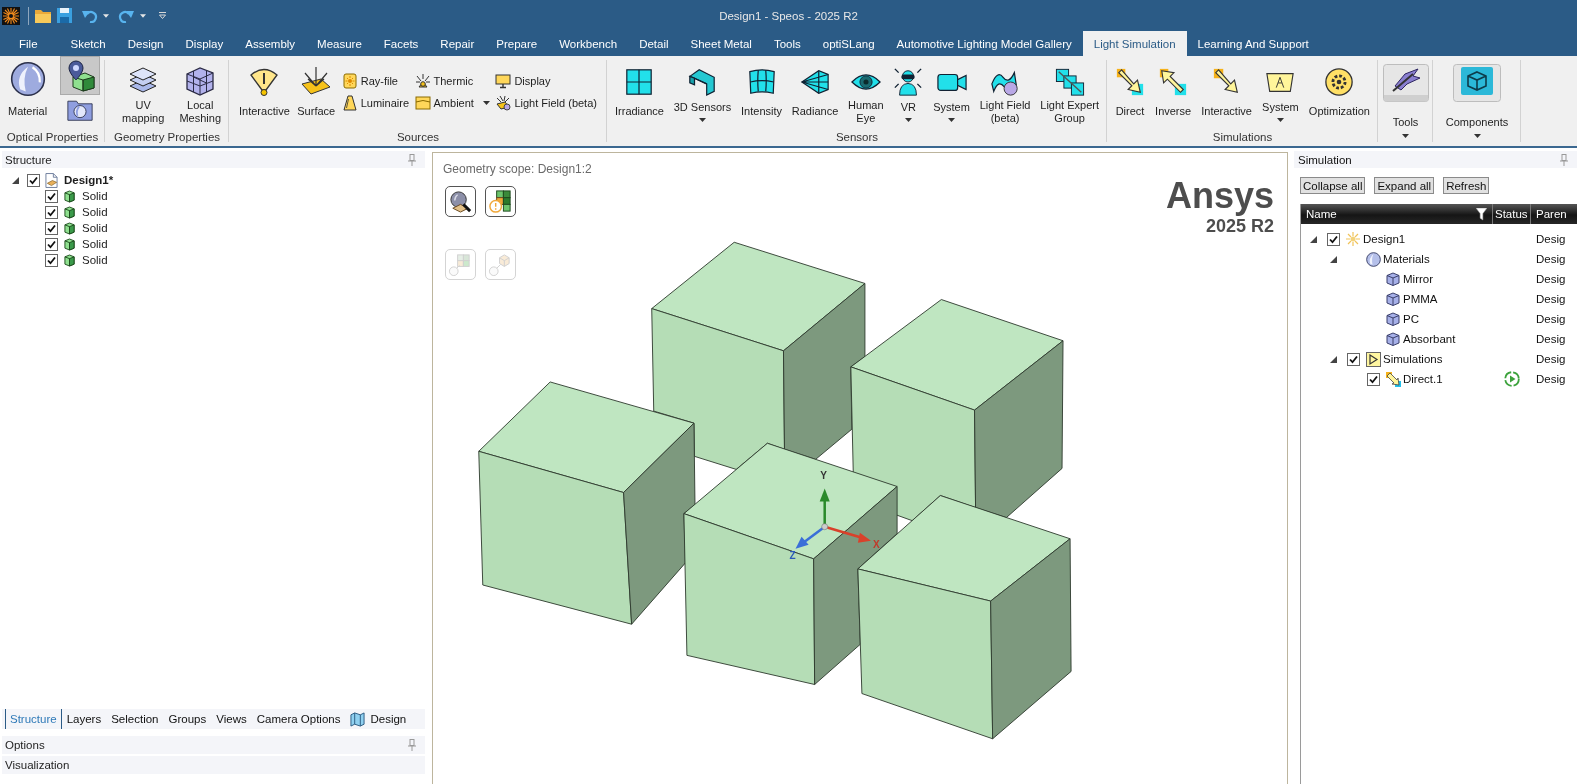  I want to click on ribbon-button: Components, so click(1477, 100).